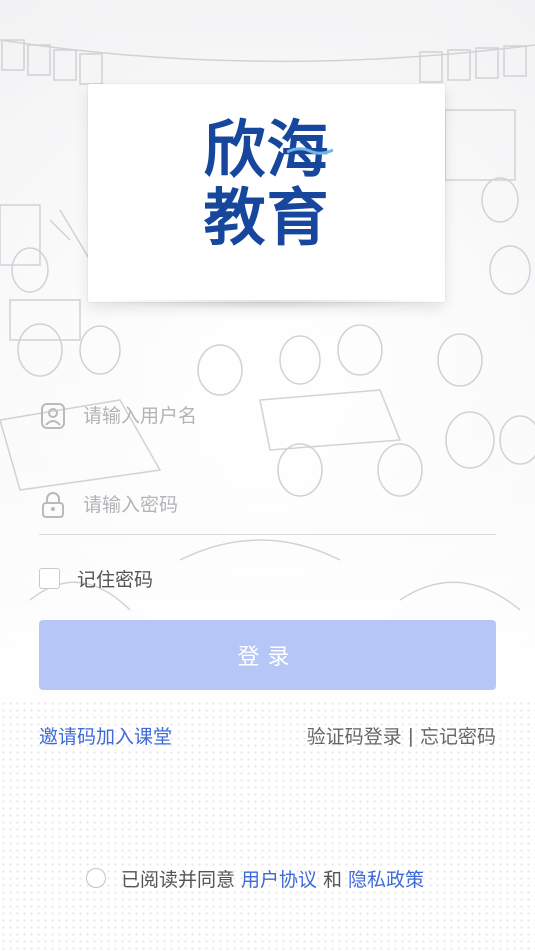 Image resolution: width=535 pixels, height=951 pixels. What do you see at coordinates (267, 655) in the screenshot?
I see `login-button: 登录` at bounding box center [267, 655].